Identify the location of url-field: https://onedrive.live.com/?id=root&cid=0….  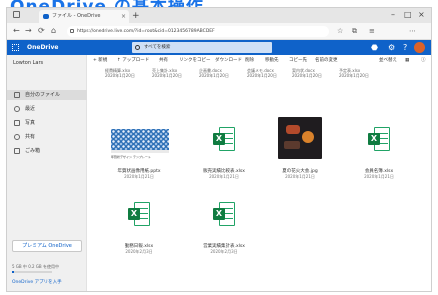
(198, 31).